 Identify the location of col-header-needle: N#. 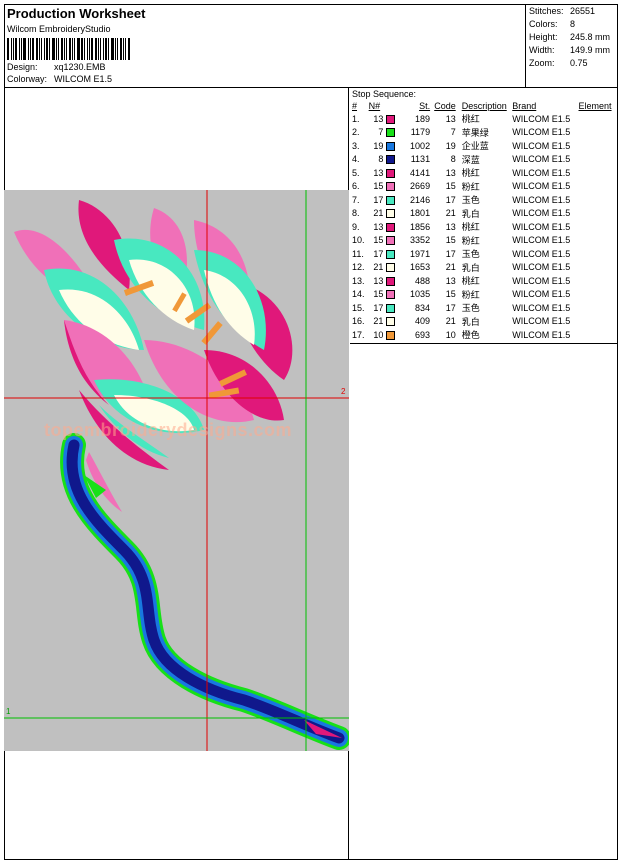
(374, 106).